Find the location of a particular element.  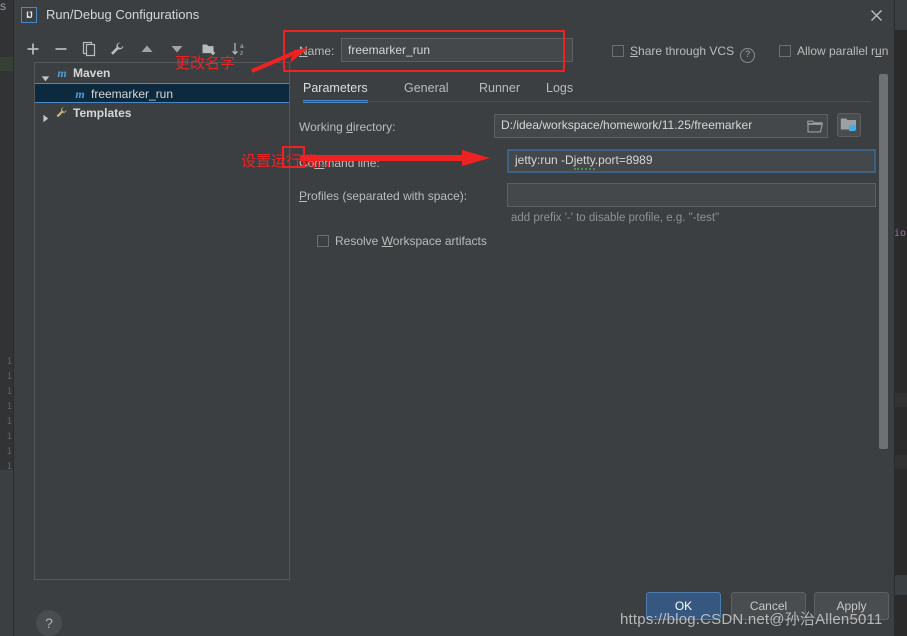

folder-open-icon is located at coordinates (815, 126).